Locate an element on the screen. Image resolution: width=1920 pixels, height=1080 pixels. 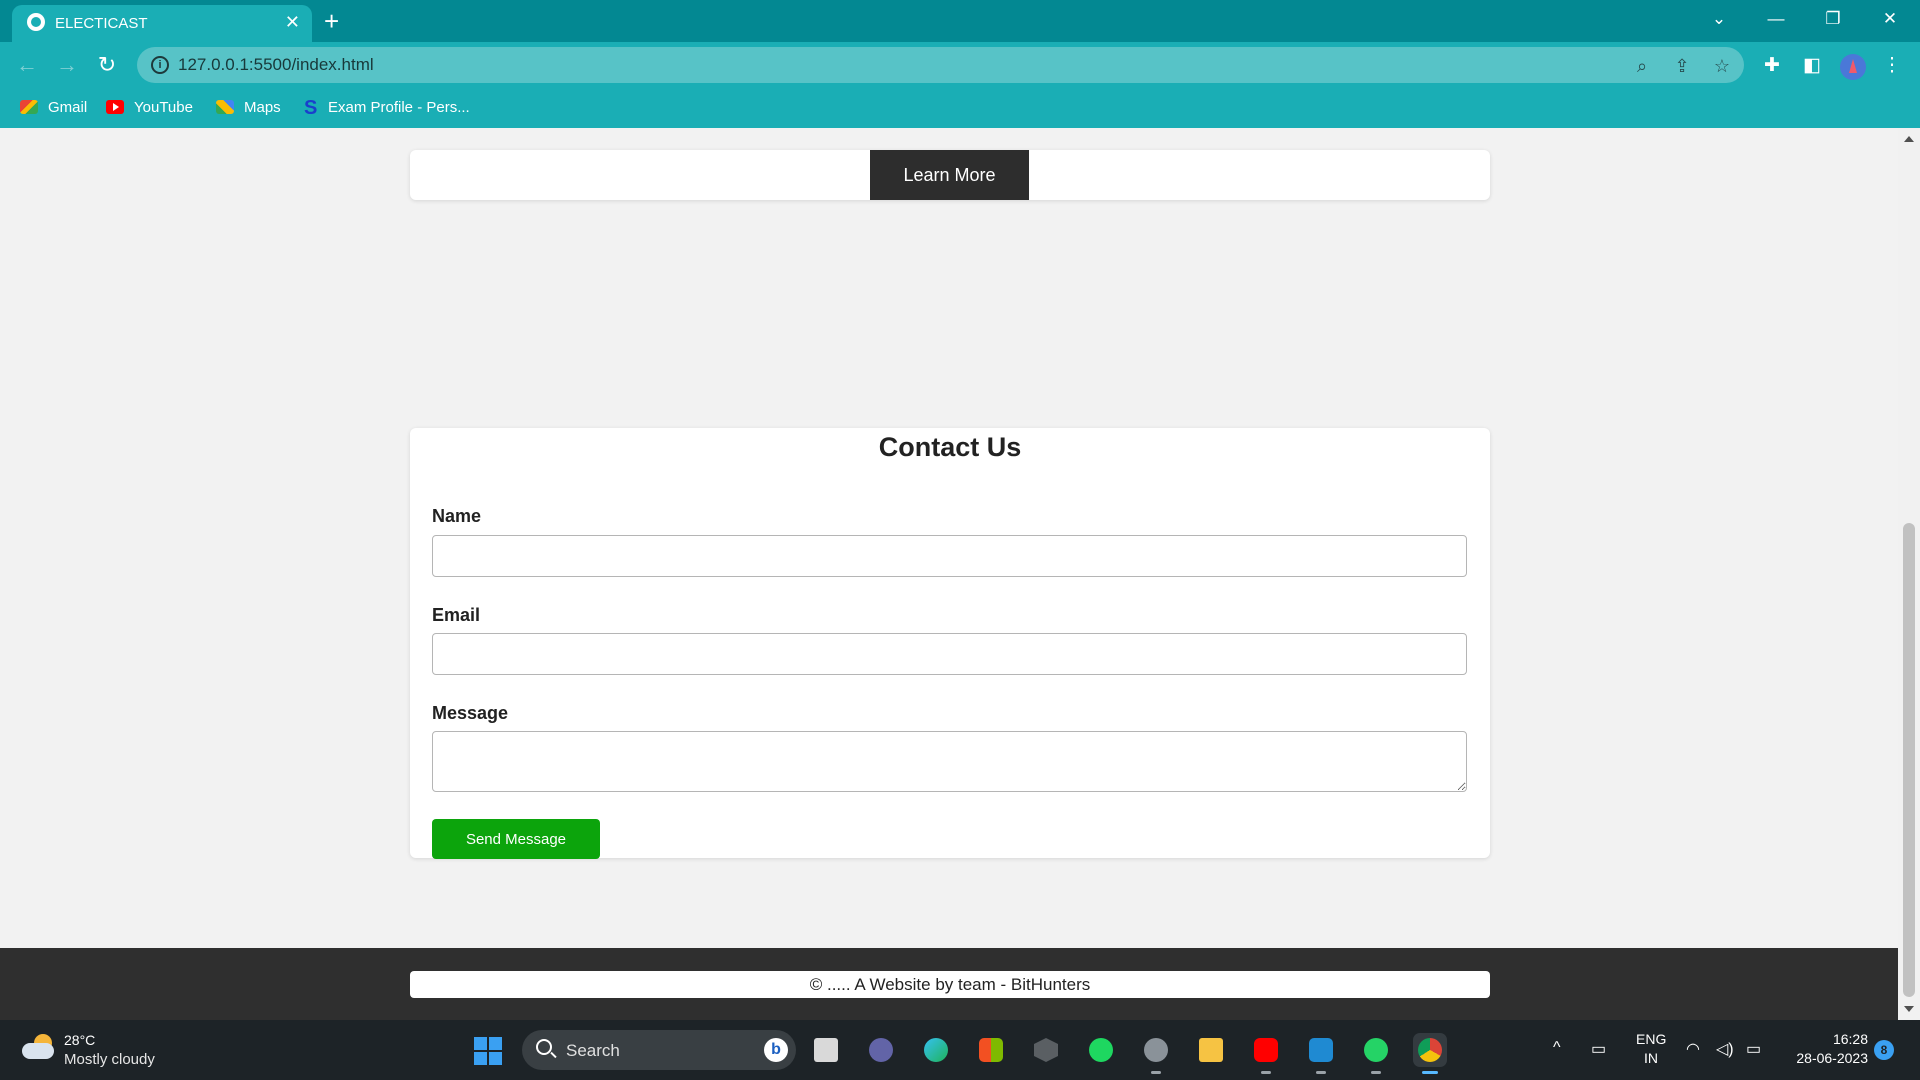
side-panel-icon: ◧ is located at coordinates (1812, 66).